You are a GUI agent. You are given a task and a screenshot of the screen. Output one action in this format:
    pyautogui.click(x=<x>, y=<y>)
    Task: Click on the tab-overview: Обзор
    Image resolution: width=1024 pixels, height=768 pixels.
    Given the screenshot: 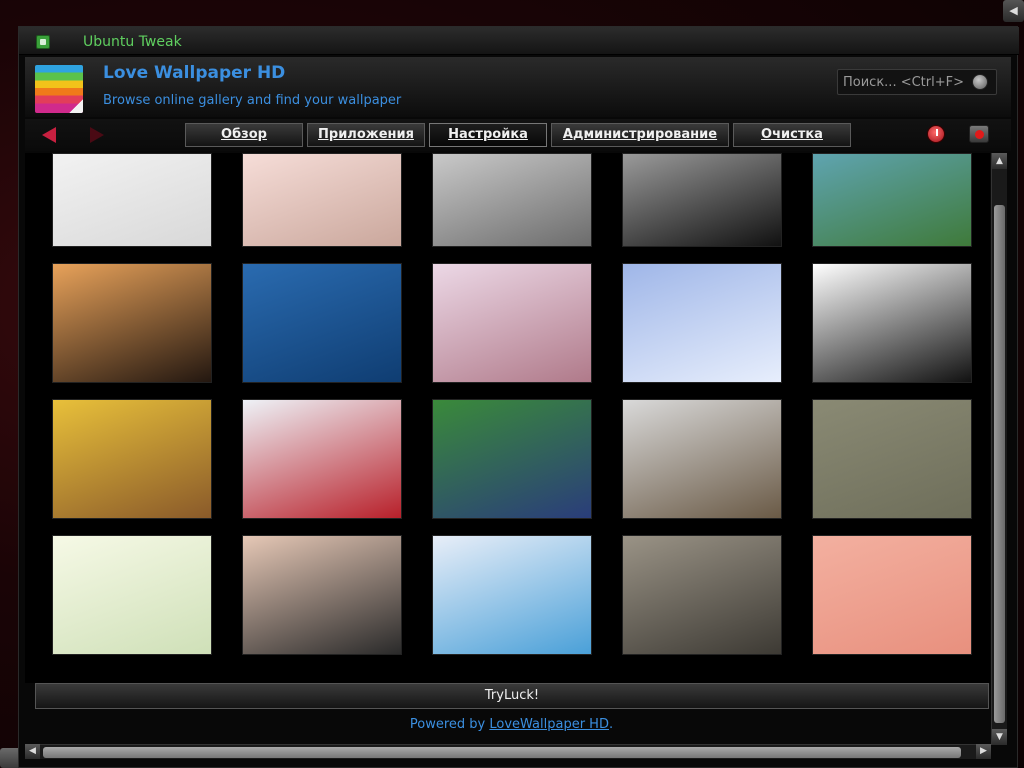 What is the action you would take?
    pyautogui.click(x=244, y=135)
    